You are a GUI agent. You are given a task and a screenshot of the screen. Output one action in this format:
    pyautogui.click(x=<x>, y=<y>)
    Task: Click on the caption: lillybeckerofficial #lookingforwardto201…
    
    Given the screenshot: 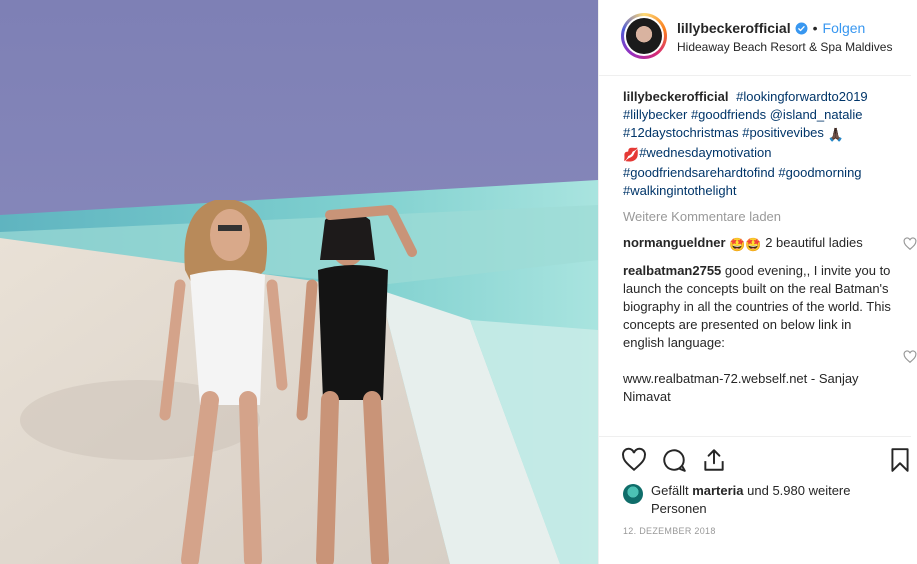 What is the action you would take?
    pyautogui.click(x=758, y=144)
    